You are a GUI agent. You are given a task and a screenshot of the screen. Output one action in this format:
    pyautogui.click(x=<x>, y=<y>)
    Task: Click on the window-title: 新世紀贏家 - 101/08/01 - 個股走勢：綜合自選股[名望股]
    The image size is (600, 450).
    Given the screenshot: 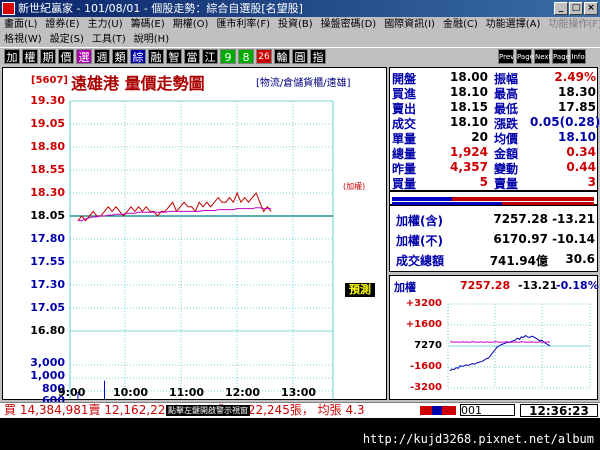 What is the action you would take?
    pyautogui.click(x=160, y=8)
    